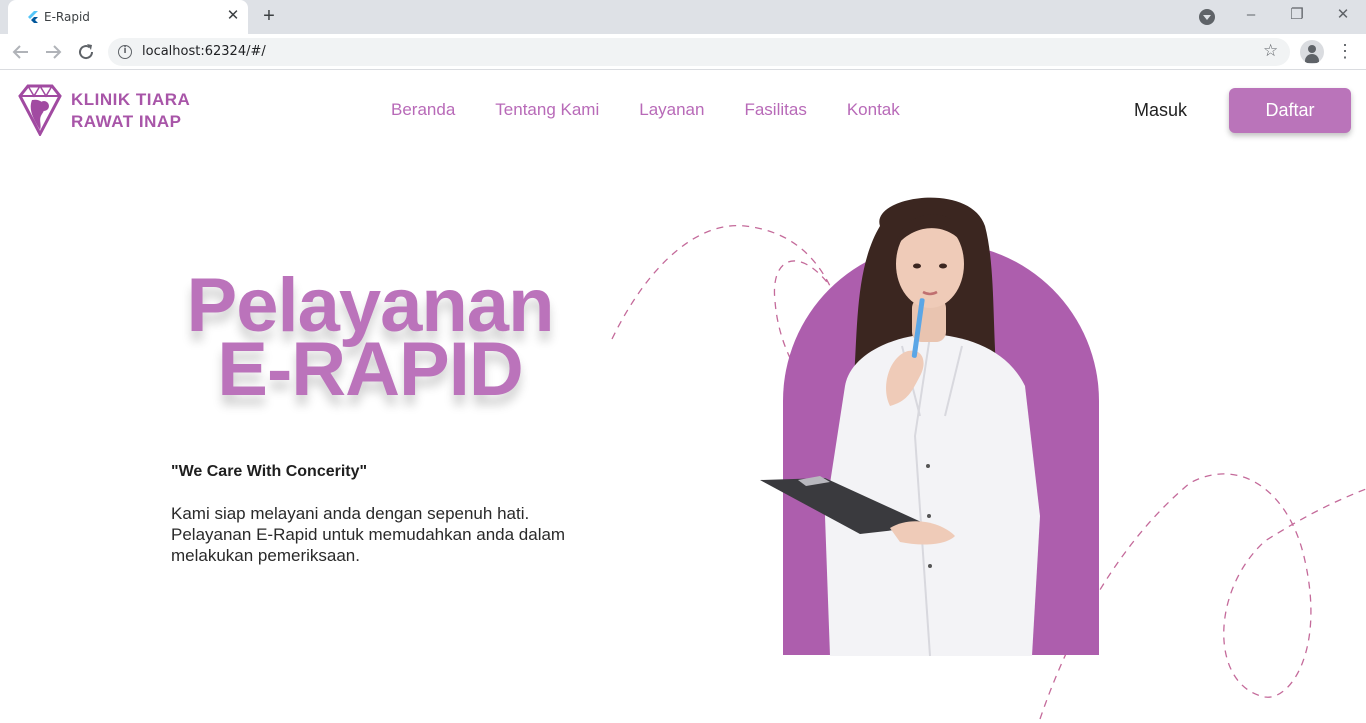  I want to click on browser-tab-bar: E-Rapid ✕ + – ❐ ✕, so click(683, 17).